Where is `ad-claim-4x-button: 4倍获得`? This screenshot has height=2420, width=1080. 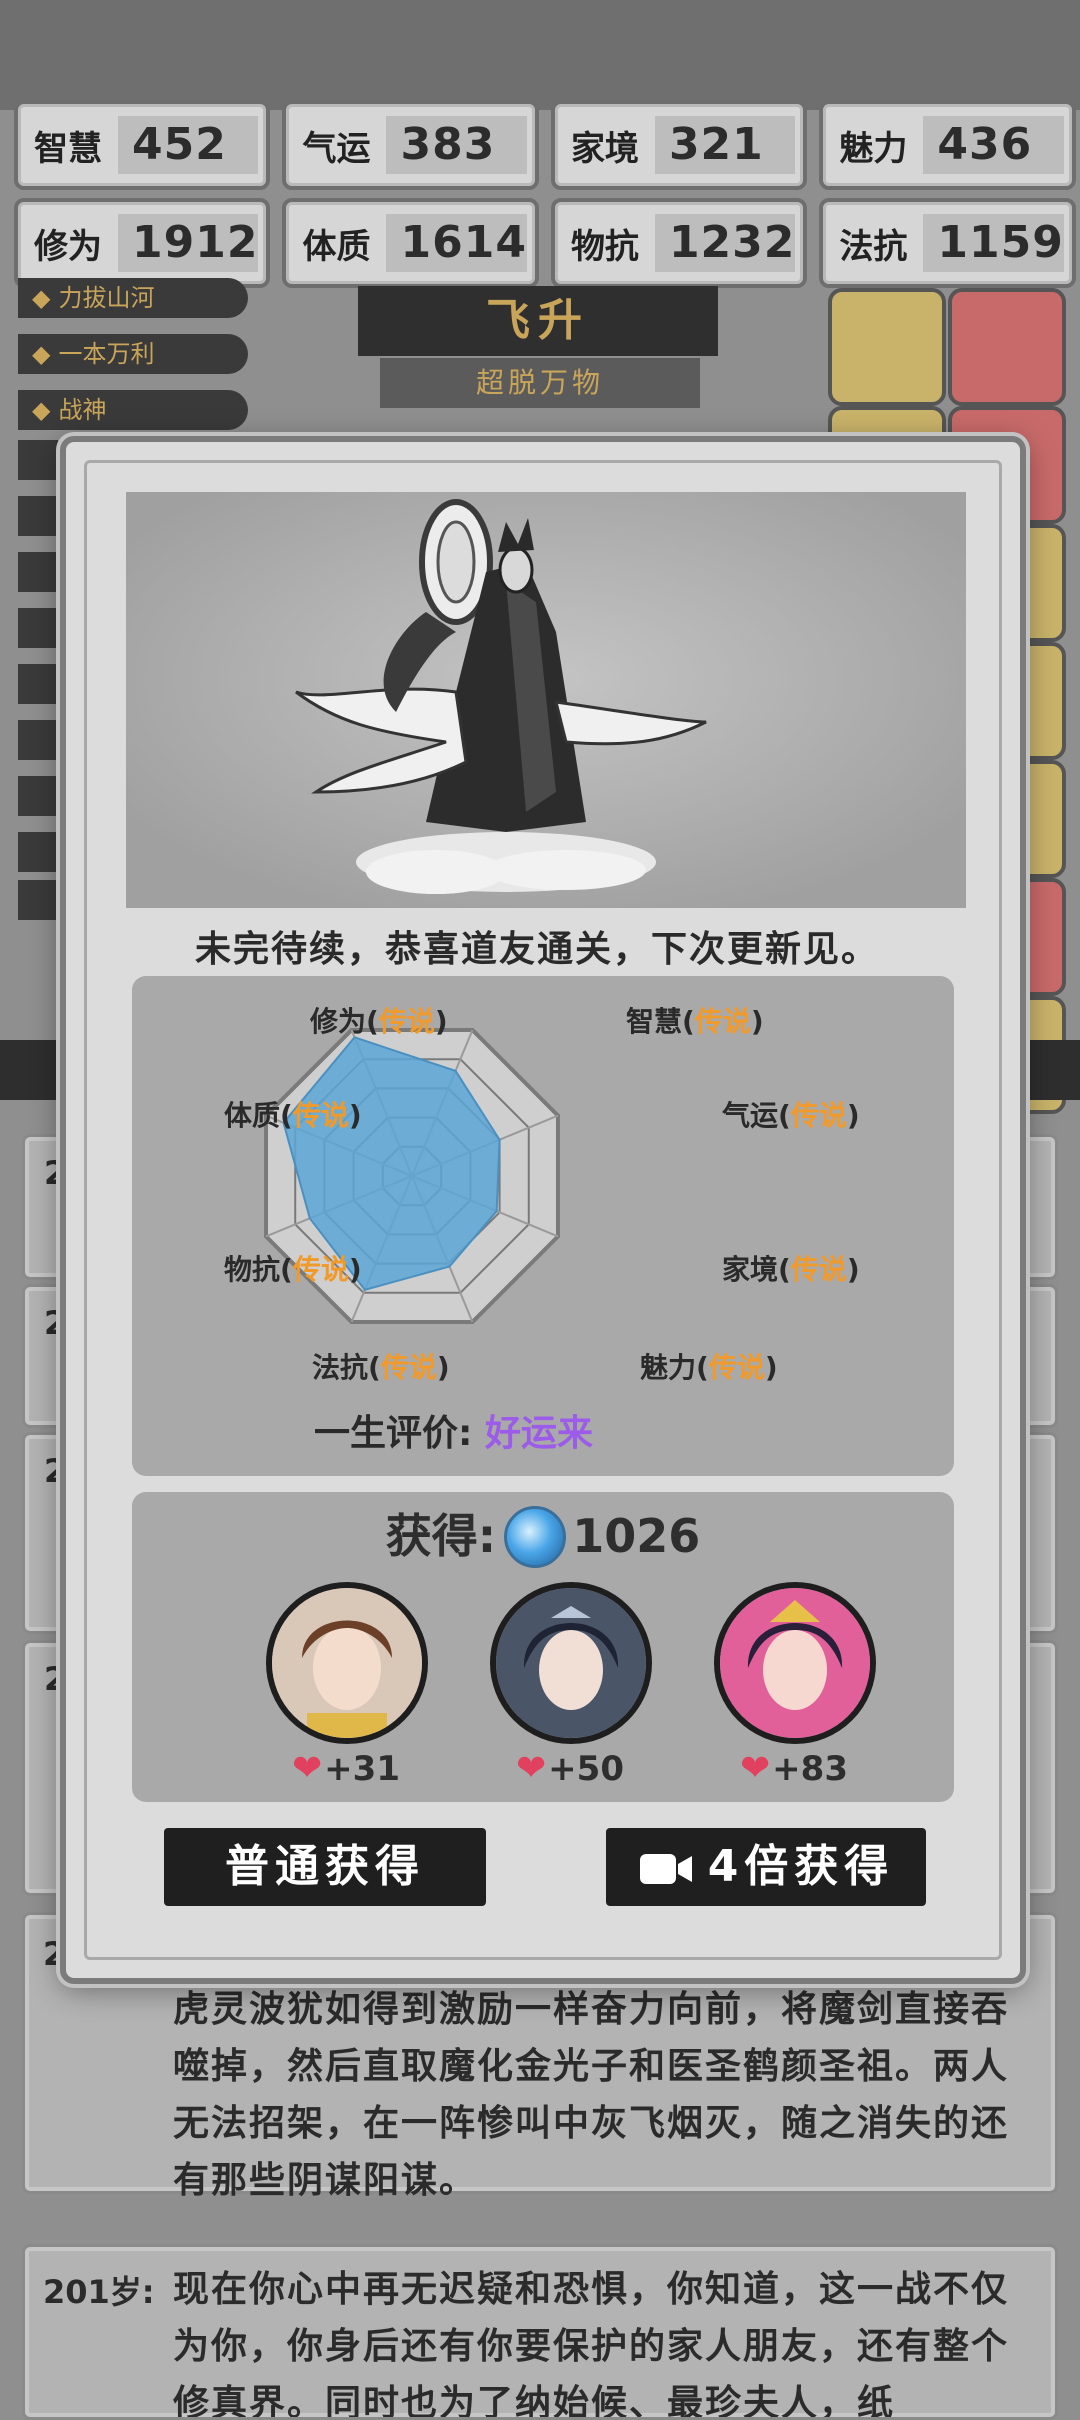
ad-claim-4x-button: 4倍获得 is located at coordinates (766, 1867).